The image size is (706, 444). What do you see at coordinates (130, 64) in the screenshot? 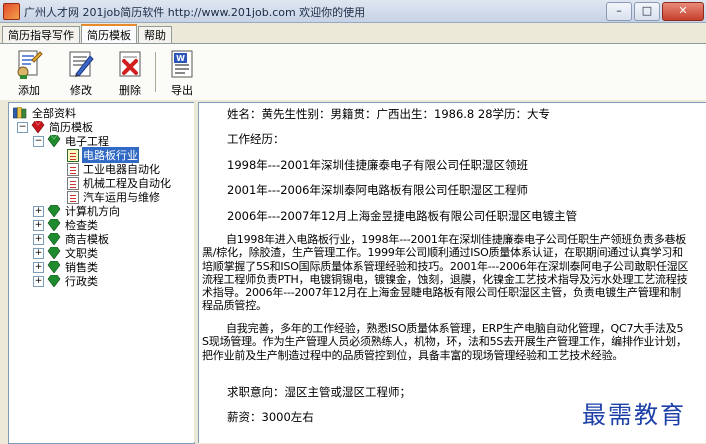
I see `delete-doc-icon` at bounding box center [130, 64].